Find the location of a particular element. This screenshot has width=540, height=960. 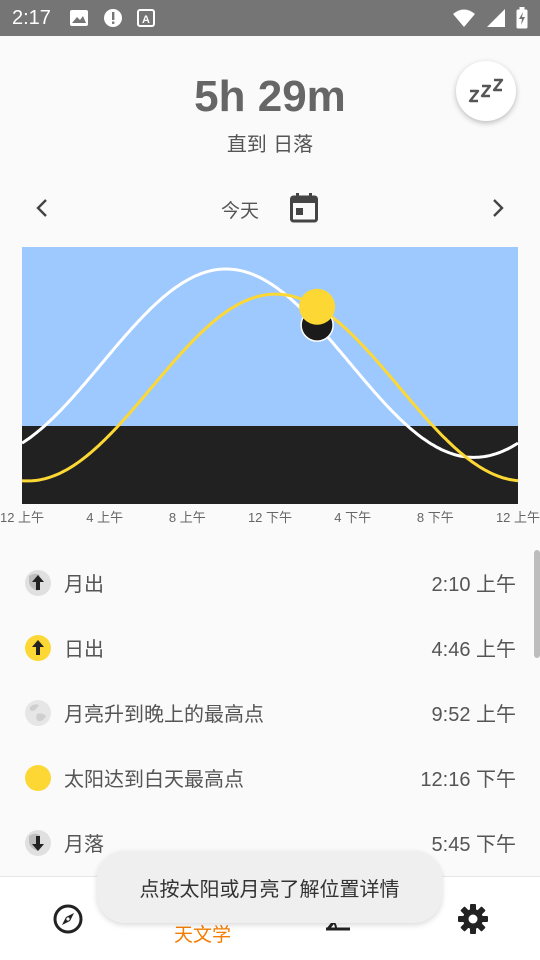

event-time: 2:10 上午 is located at coordinates (473, 585).